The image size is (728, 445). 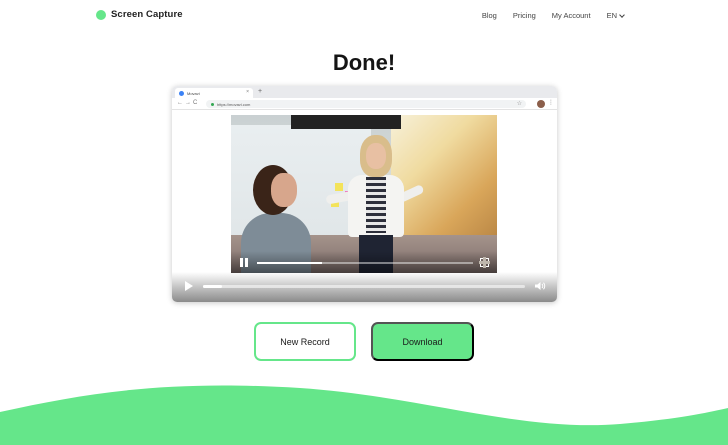 I want to click on close-icon: ×, so click(x=247, y=92).